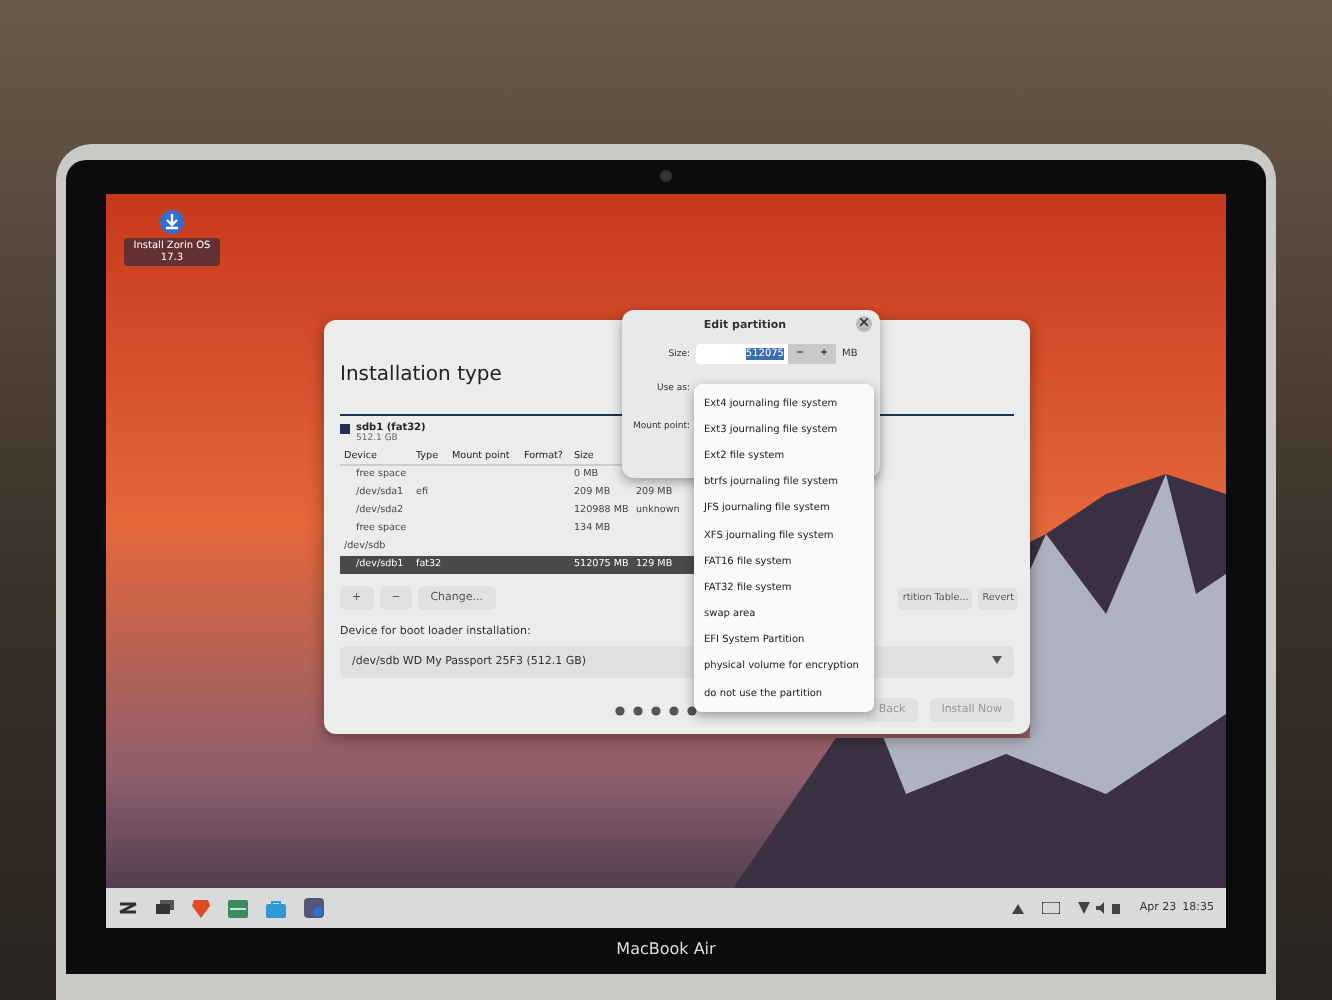 This screenshot has width=1332, height=1000. Describe the element at coordinates (1099, 908) in the screenshot. I see `system-tray-icons` at that location.